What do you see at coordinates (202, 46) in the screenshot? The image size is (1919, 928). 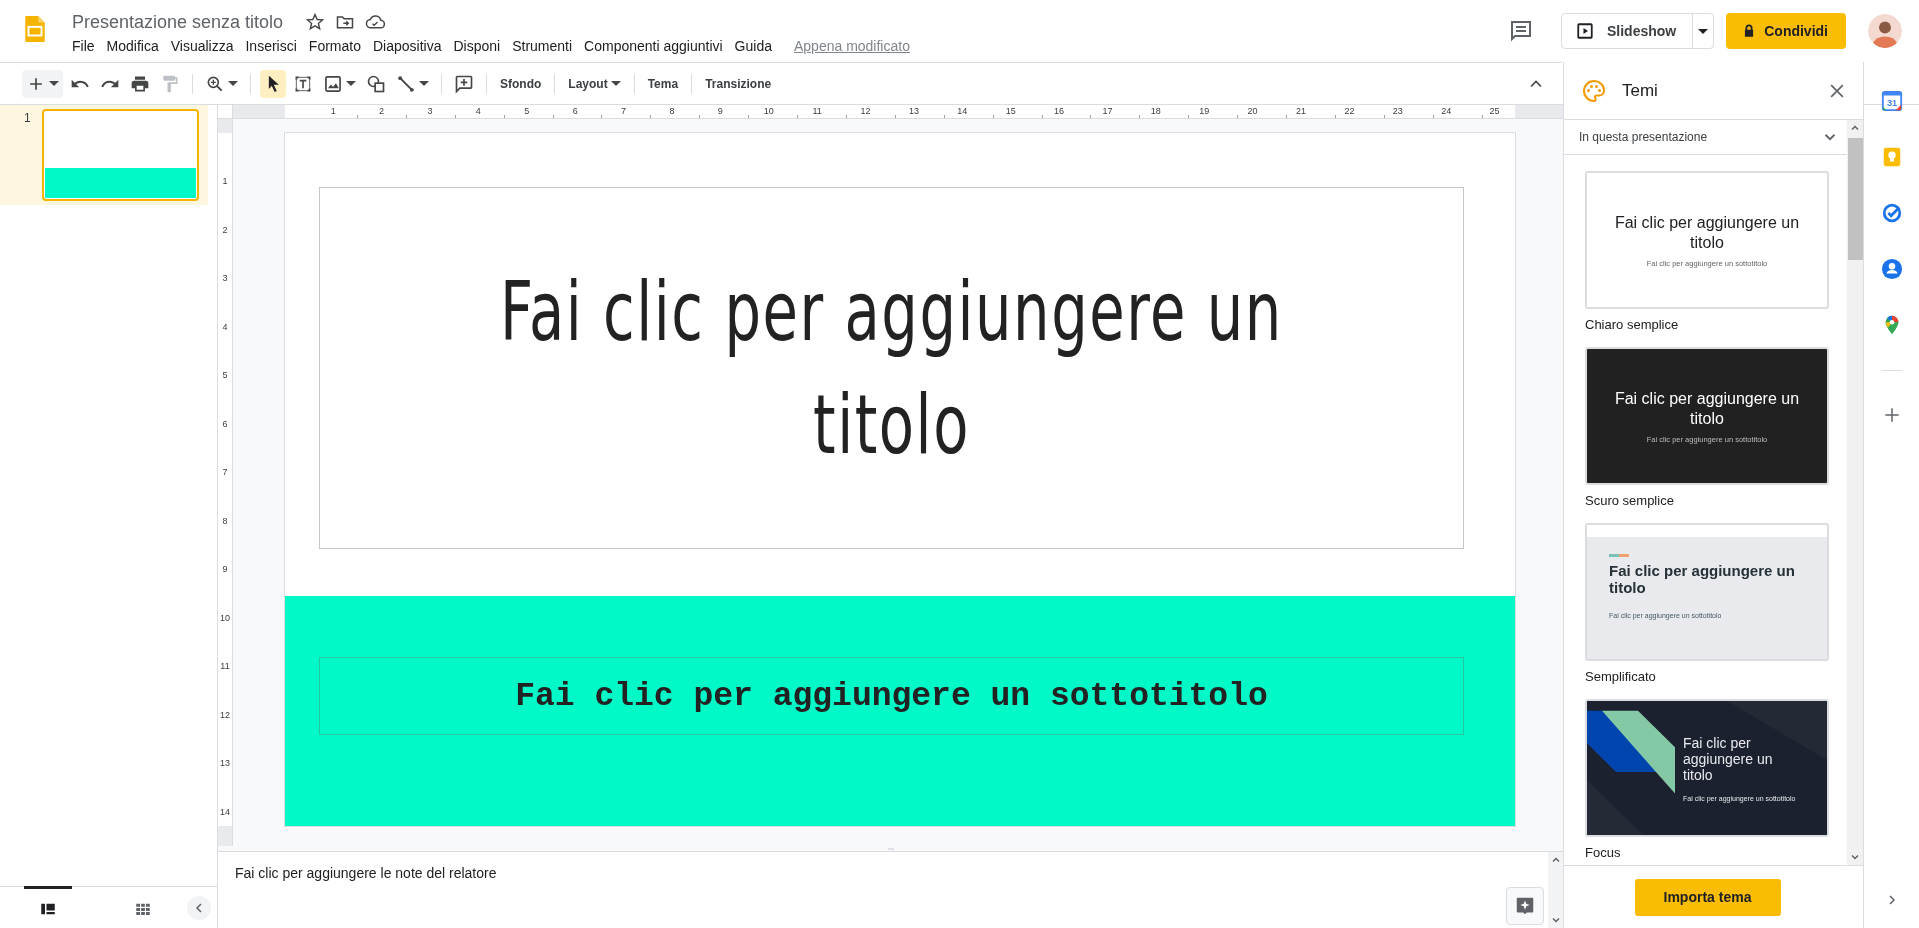 I see `menu-item: Visualizza` at bounding box center [202, 46].